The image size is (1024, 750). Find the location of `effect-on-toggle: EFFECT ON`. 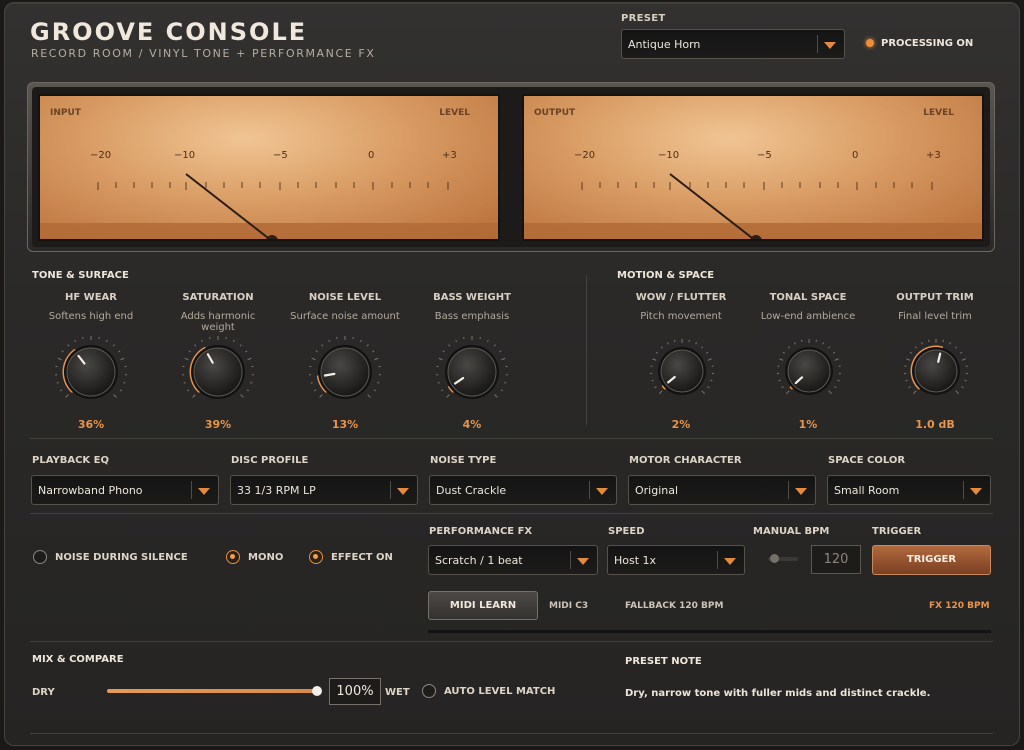

effect-on-toggle: EFFECT ON is located at coordinates (351, 557).